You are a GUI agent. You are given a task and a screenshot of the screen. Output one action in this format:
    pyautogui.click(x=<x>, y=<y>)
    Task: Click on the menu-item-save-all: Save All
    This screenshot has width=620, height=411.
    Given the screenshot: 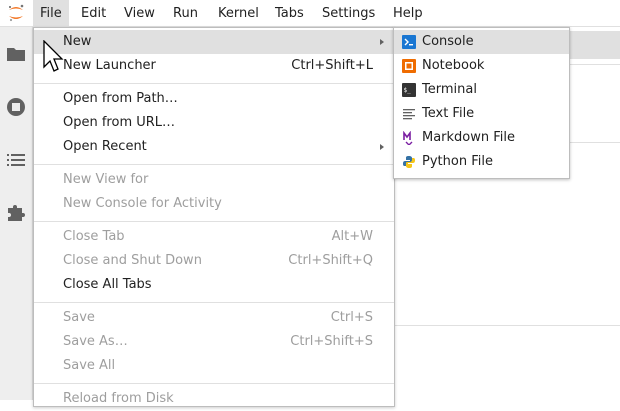 What is the action you would take?
    pyautogui.click(x=214, y=366)
    